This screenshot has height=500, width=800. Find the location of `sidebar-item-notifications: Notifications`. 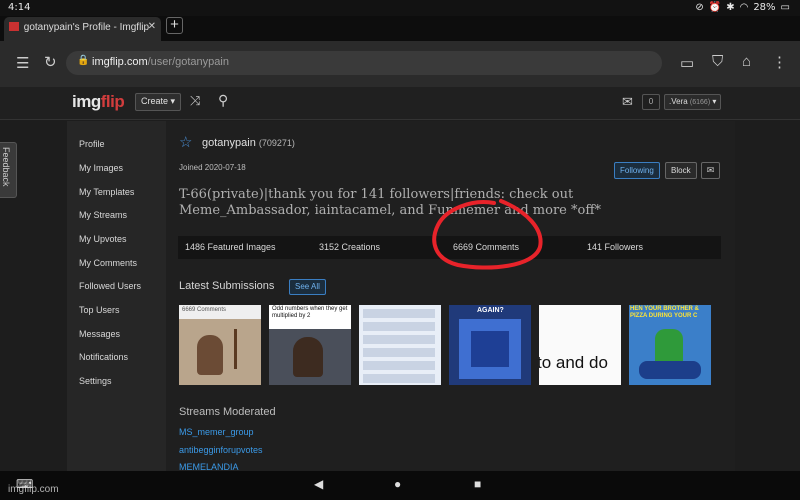

sidebar-item-notifications: Notifications is located at coordinates (103, 357).